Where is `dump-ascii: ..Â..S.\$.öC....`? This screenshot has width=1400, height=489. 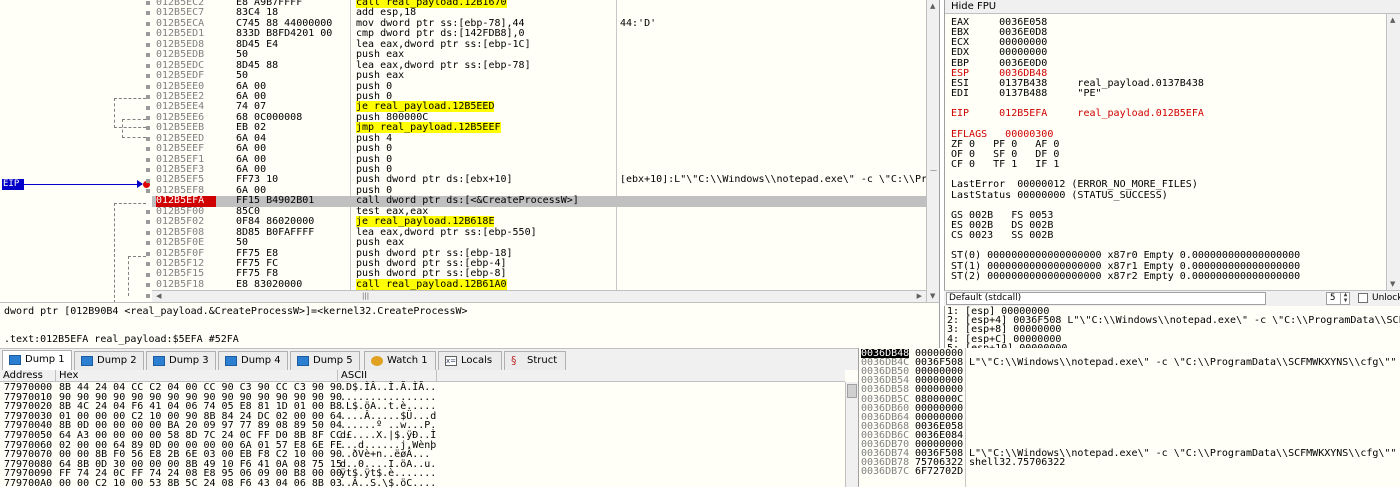 dump-ascii: ..Â..S.\$.öC.... is located at coordinates (388, 483).